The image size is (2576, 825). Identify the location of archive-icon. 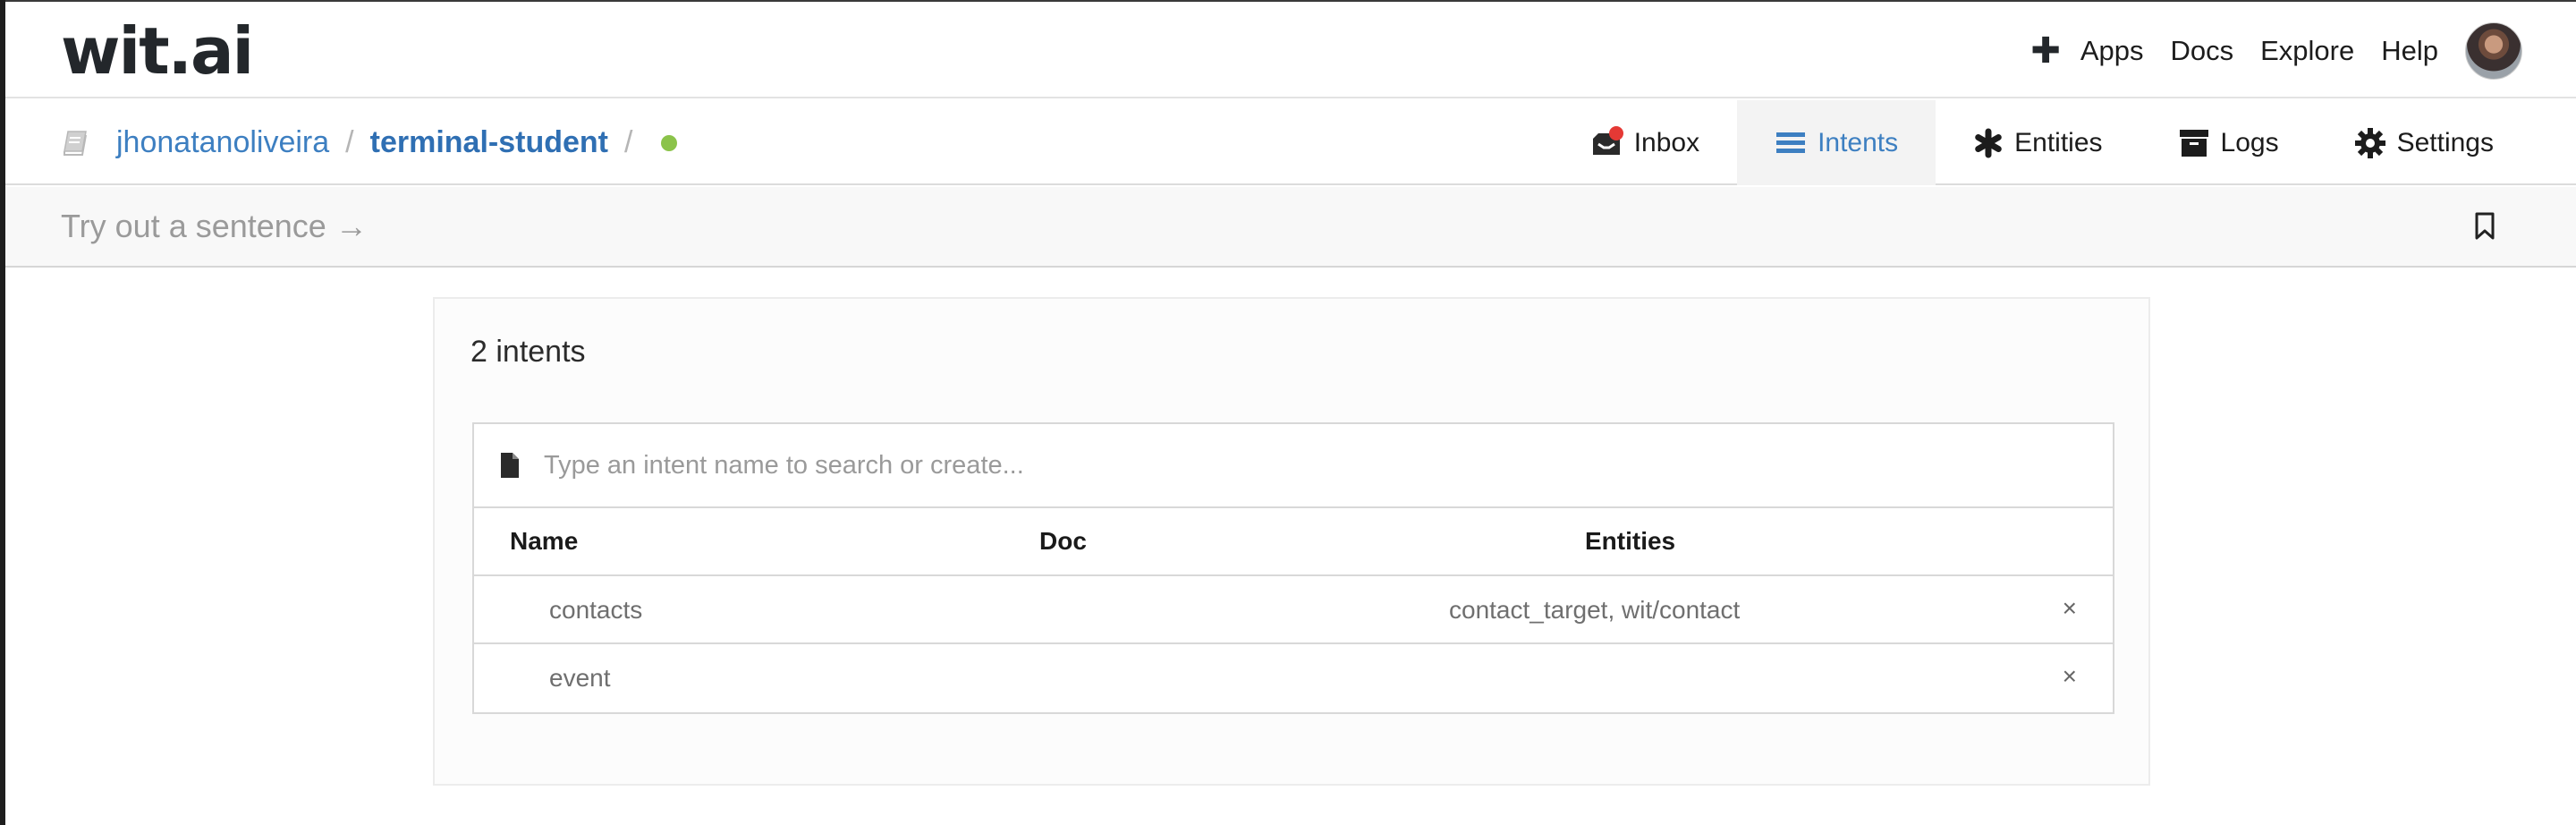
(2193, 143).